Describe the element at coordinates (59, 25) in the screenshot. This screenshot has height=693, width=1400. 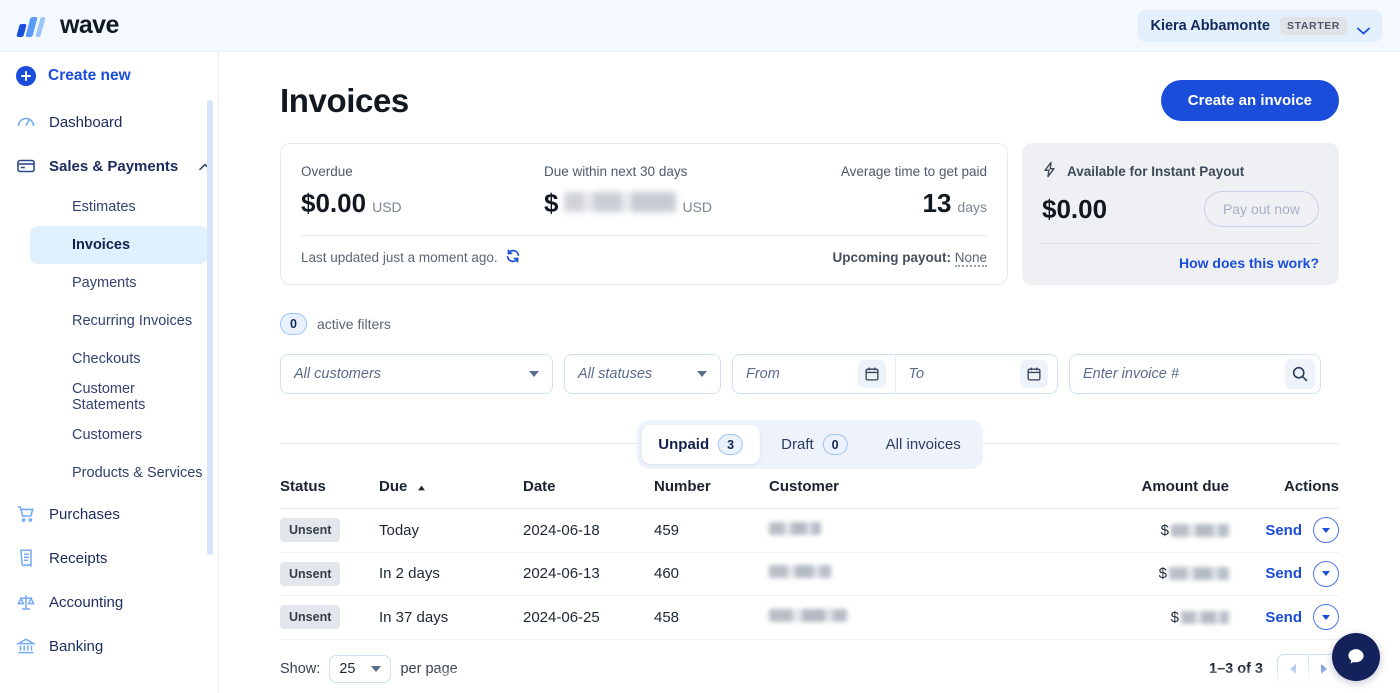
I see `wave-logo: wave` at that location.